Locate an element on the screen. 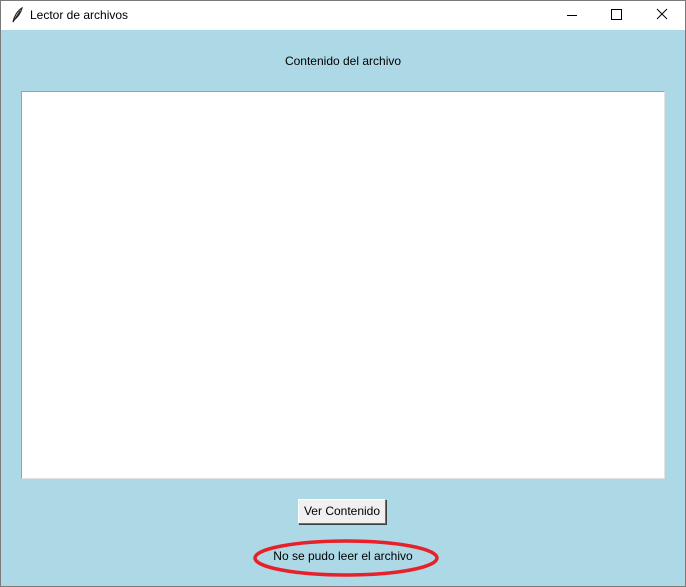  content-label: Contenido del archivo is located at coordinates (343, 61).